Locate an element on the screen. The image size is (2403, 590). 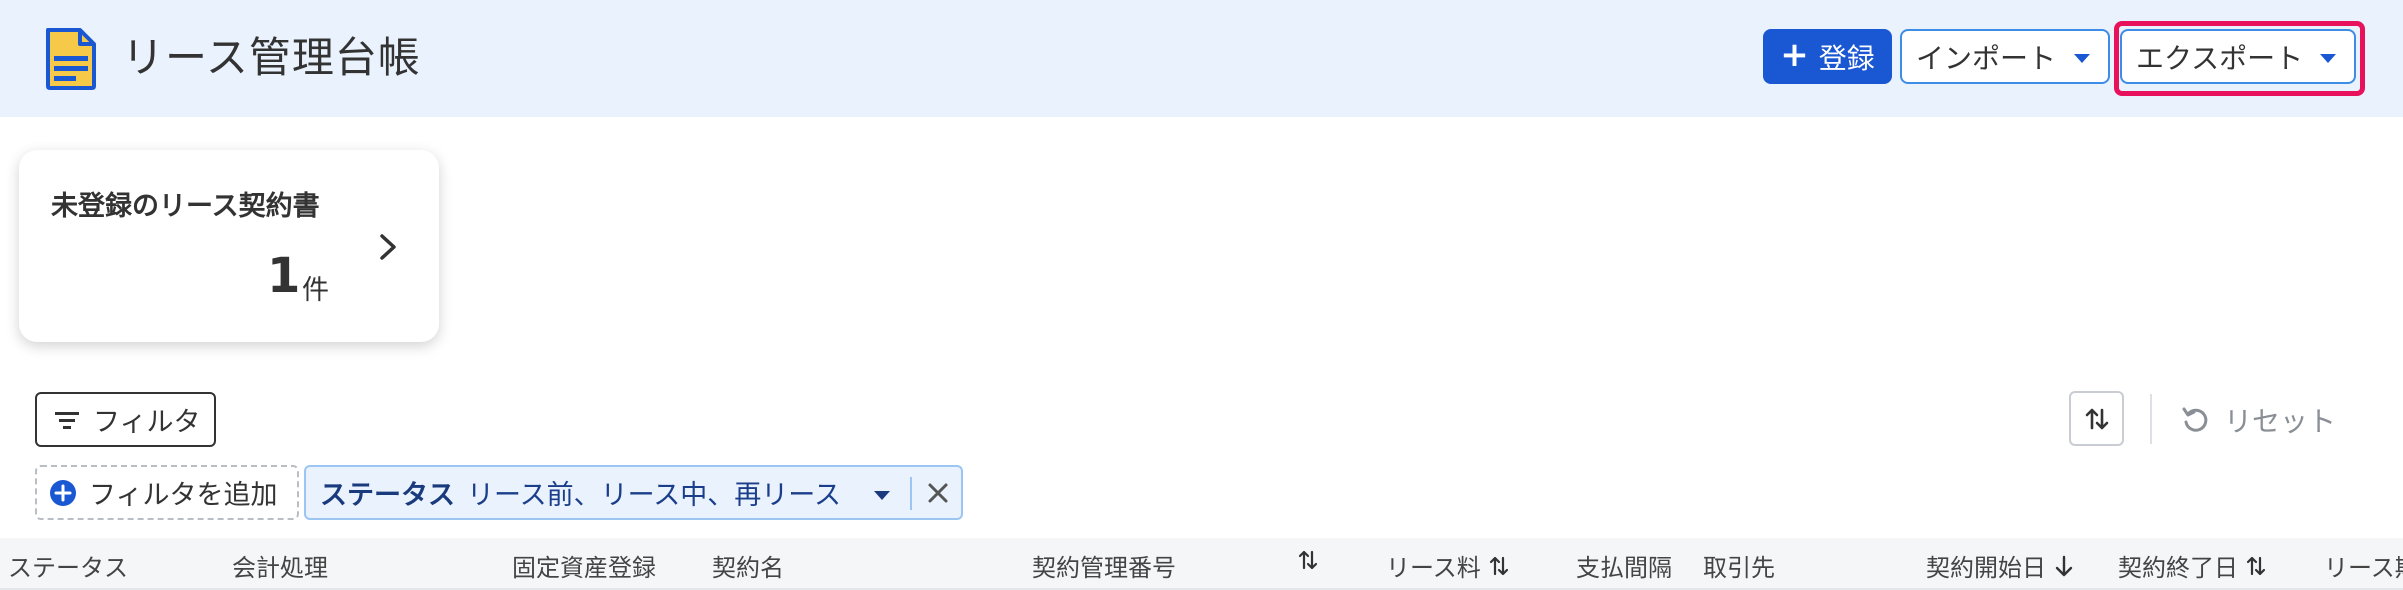
reset-button: リセット is located at coordinates (2258, 420).